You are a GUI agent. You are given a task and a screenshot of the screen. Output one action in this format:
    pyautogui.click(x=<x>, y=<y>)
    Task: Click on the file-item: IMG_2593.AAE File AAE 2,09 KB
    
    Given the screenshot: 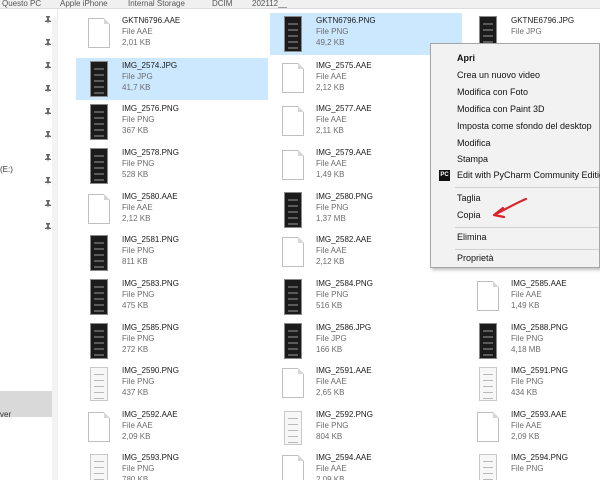 What is the action you would take?
    pyautogui.click(x=532, y=428)
    